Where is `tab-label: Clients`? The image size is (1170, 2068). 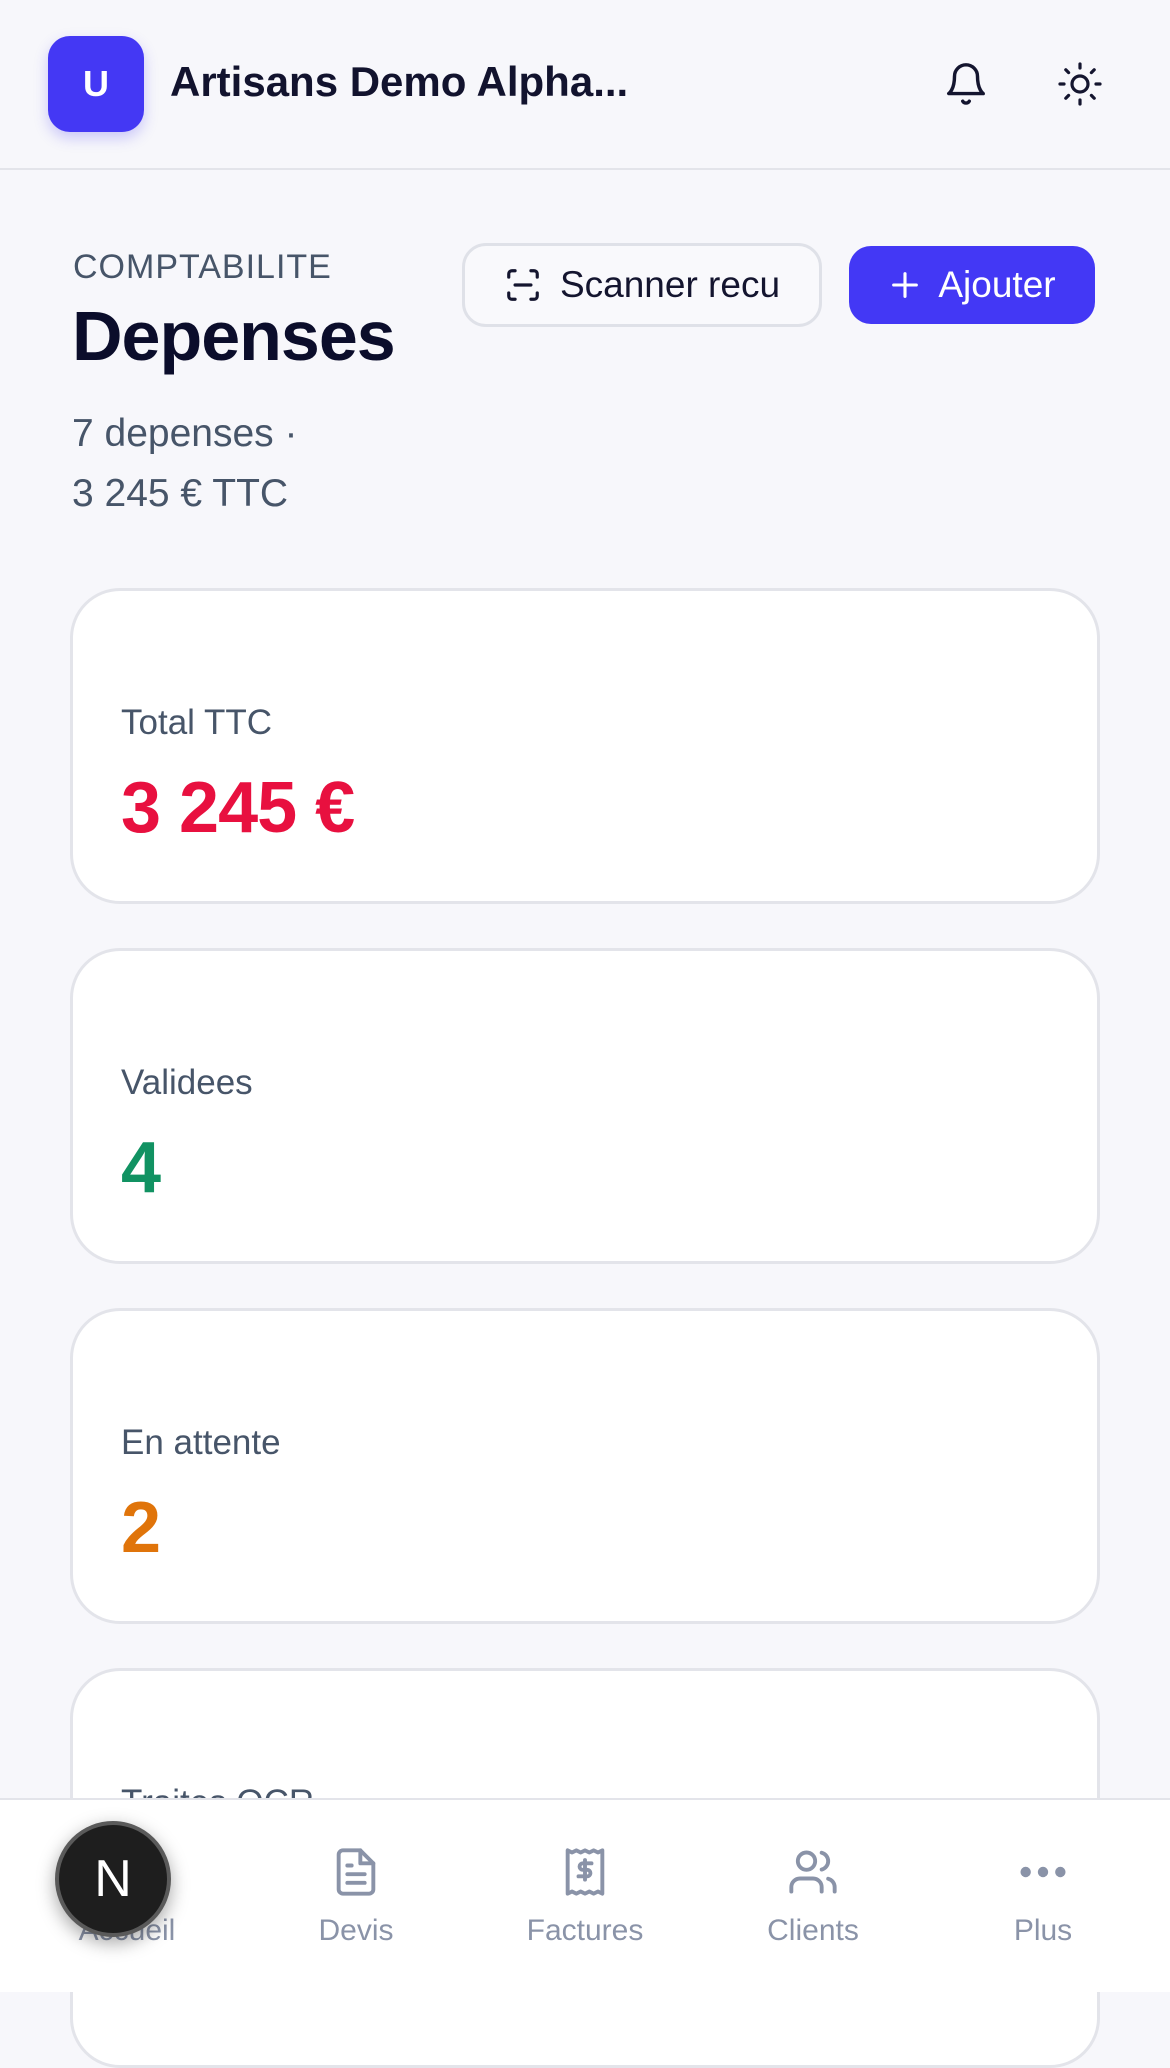
tab-label: Clients is located at coordinates (813, 1930).